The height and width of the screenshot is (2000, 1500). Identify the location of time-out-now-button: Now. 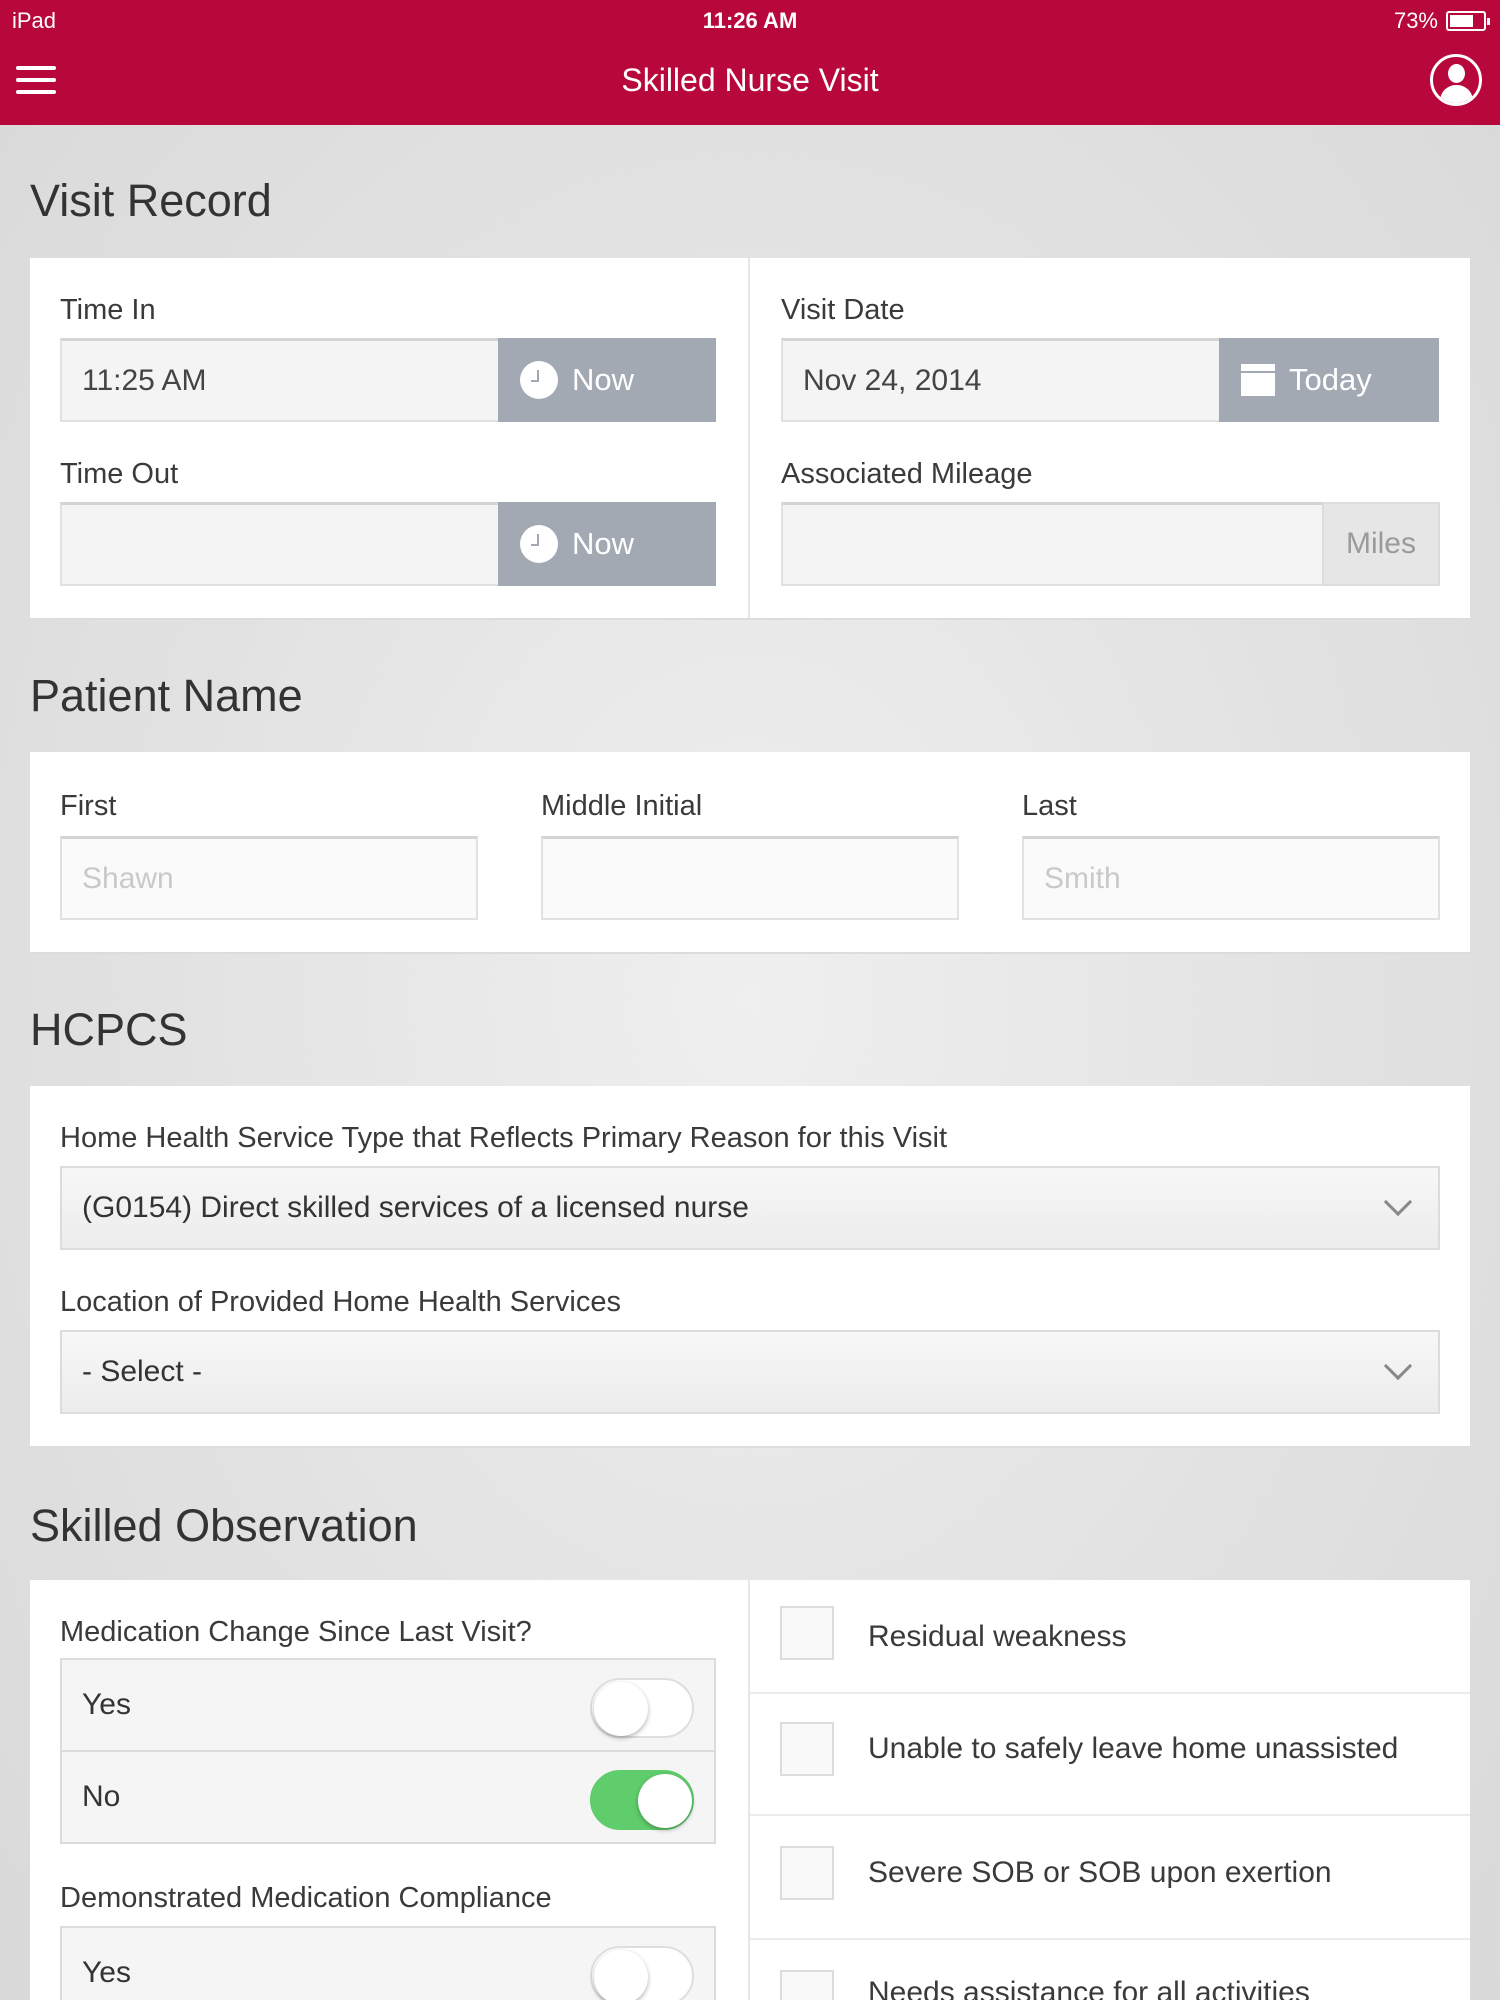
(607, 544).